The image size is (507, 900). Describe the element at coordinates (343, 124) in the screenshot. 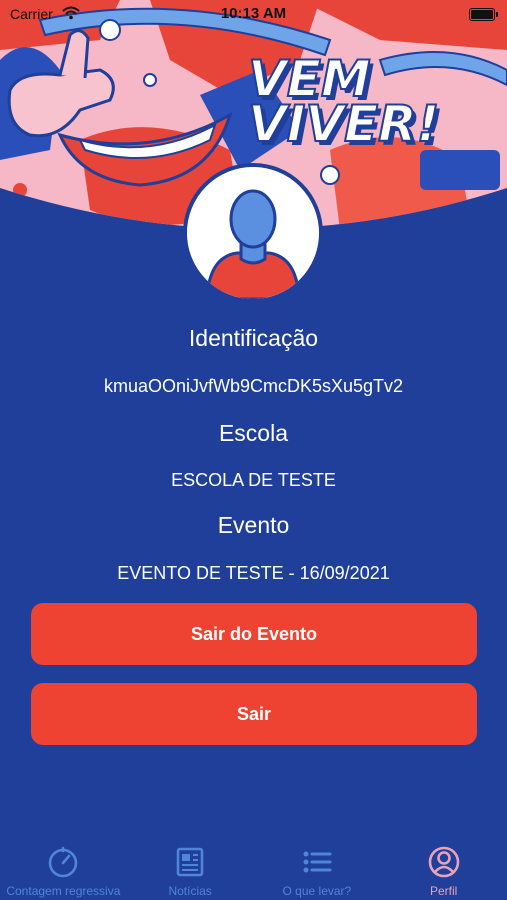

I see `svg-text: VIVER!` at that location.